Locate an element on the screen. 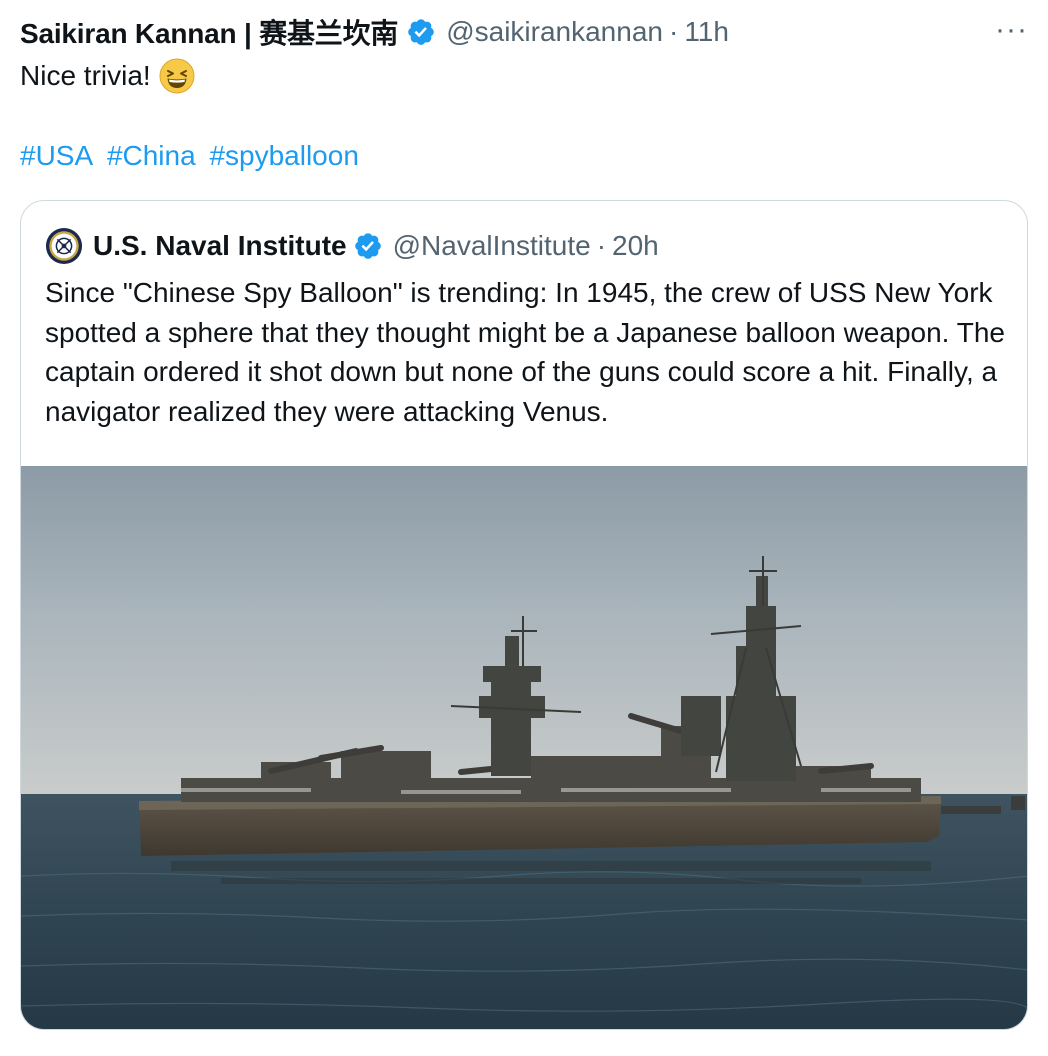 This screenshot has height=1056, width=1048. quoted-author-handle: @NavalInstitute is located at coordinates (492, 246).